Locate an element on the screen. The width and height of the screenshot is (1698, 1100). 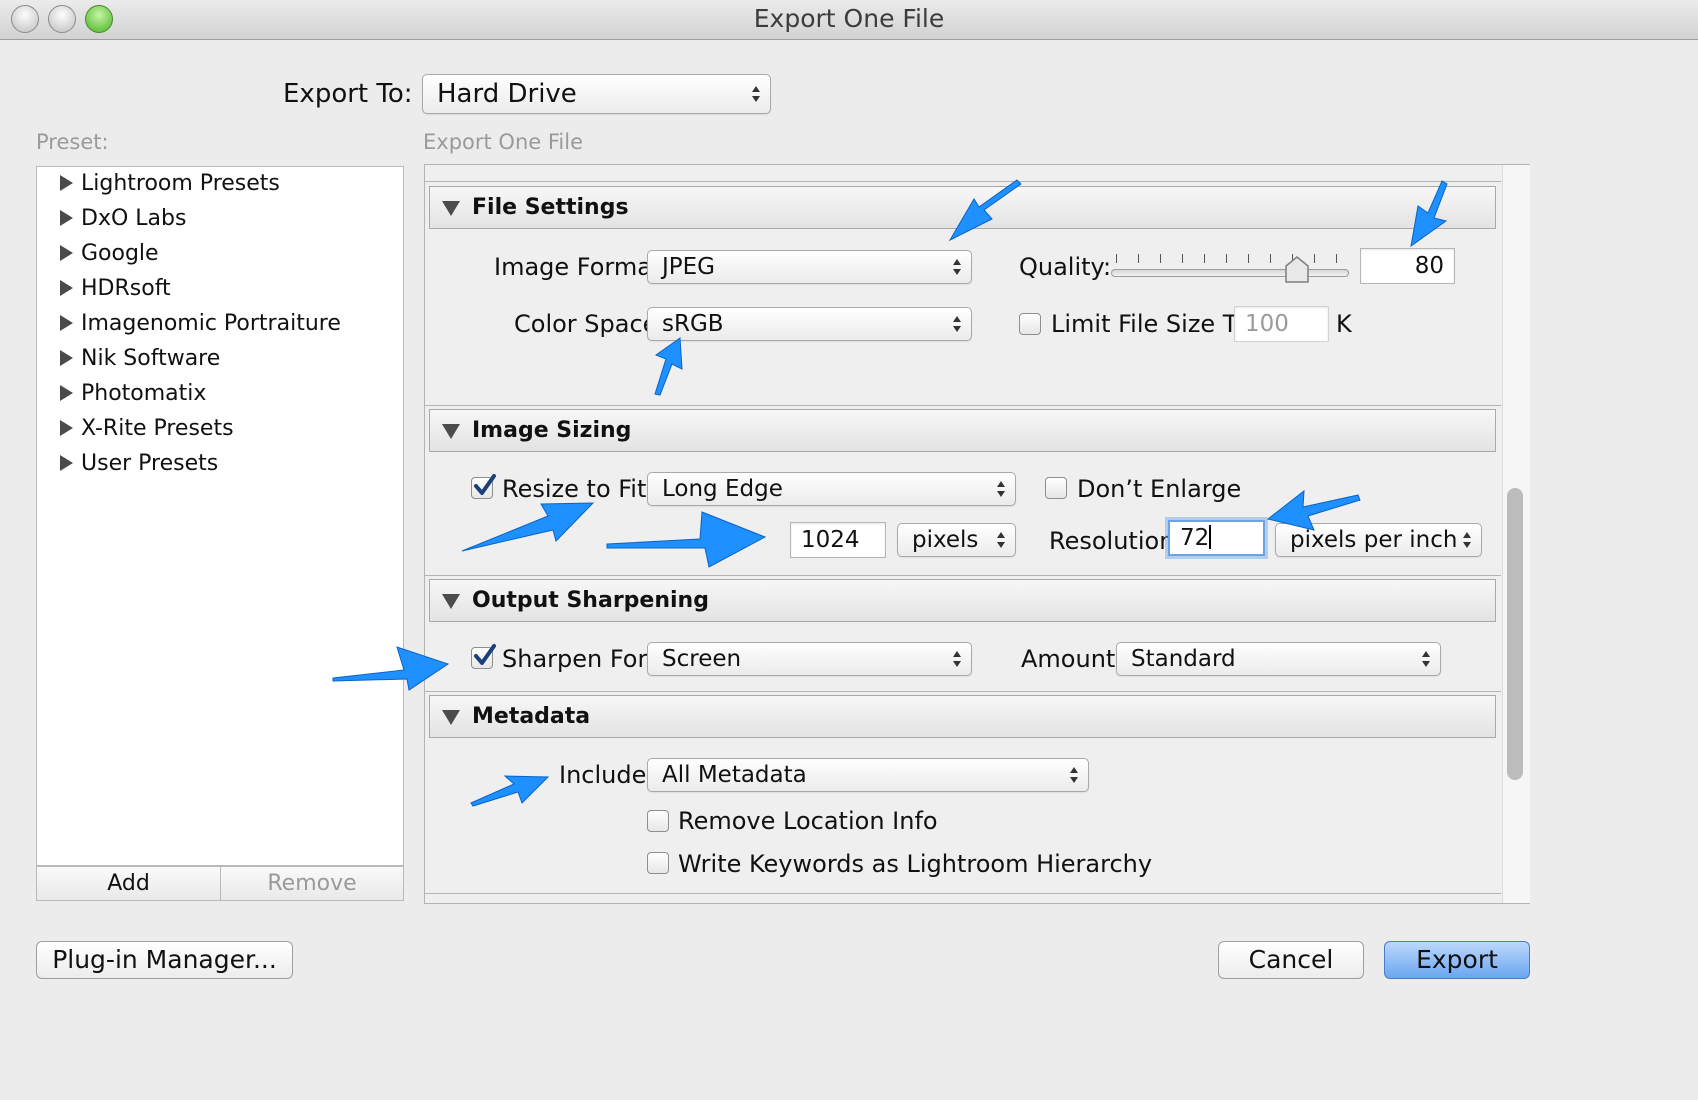
preset-label: Preset: is located at coordinates (72, 142).